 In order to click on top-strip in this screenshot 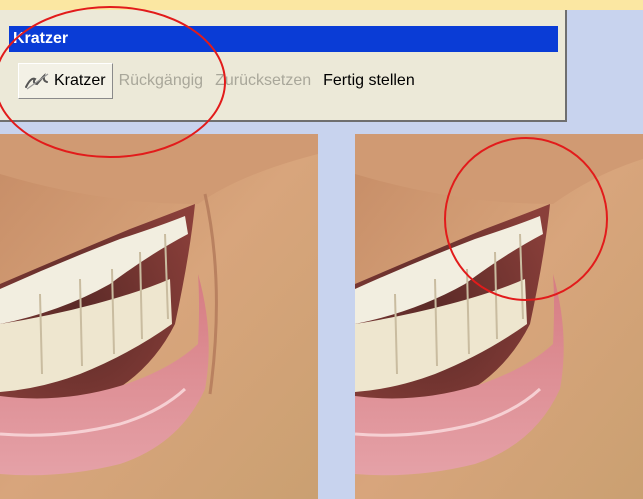, I will do `click(321, 5)`.